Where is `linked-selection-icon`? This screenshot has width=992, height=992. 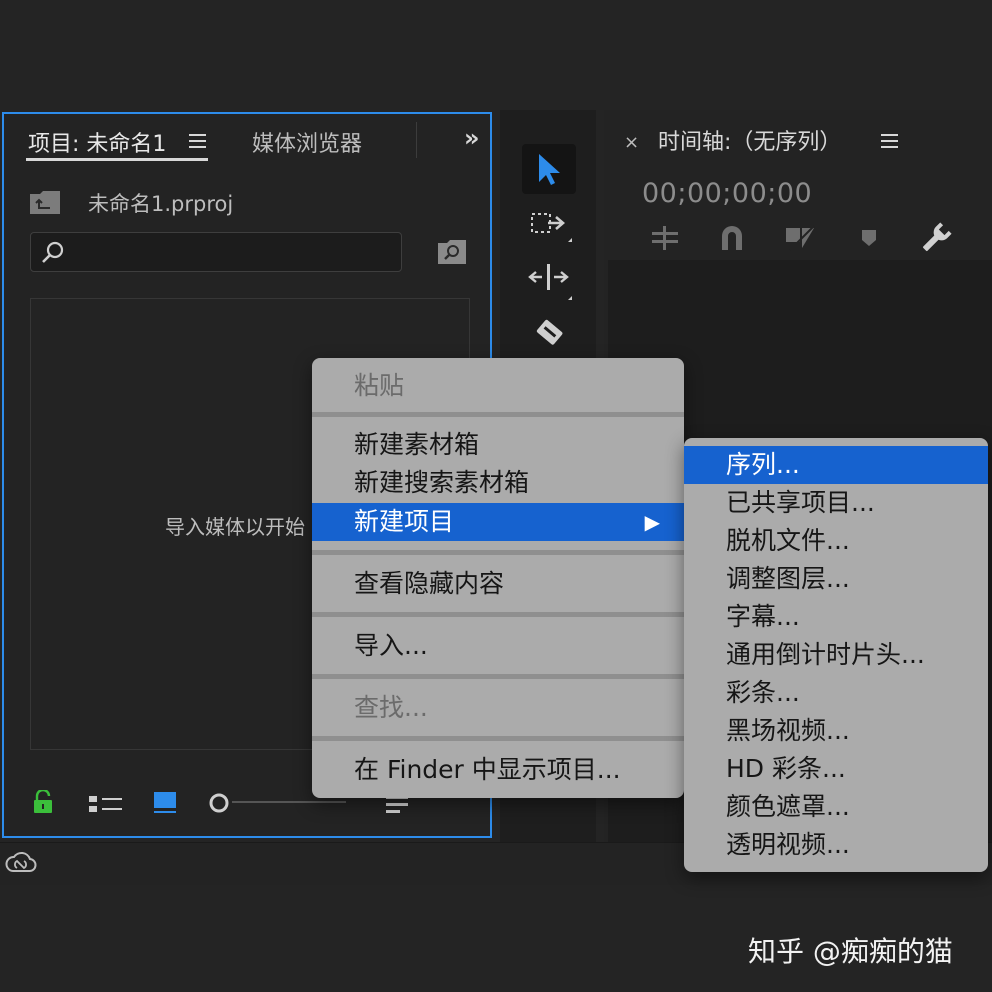
linked-selection-icon is located at coordinates (800, 238).